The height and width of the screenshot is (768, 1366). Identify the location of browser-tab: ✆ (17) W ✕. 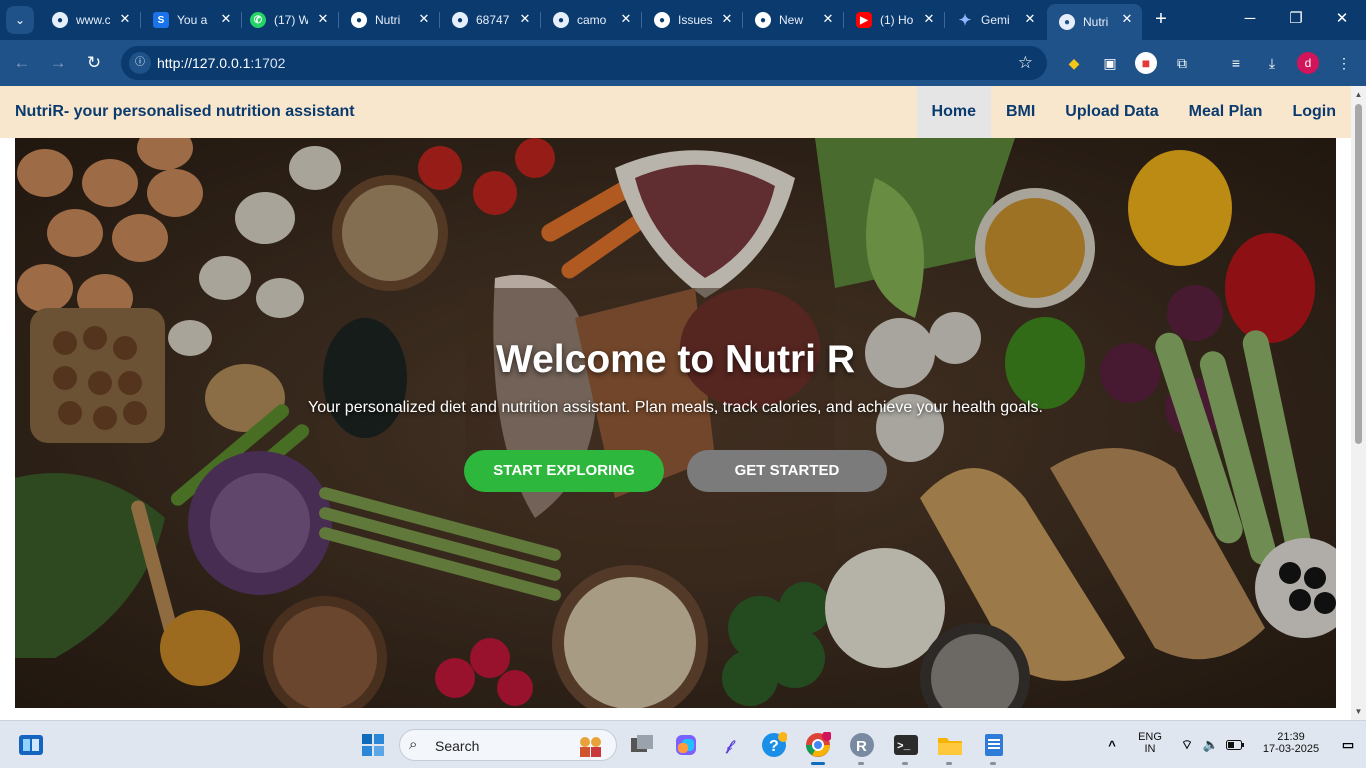
(288, 20).